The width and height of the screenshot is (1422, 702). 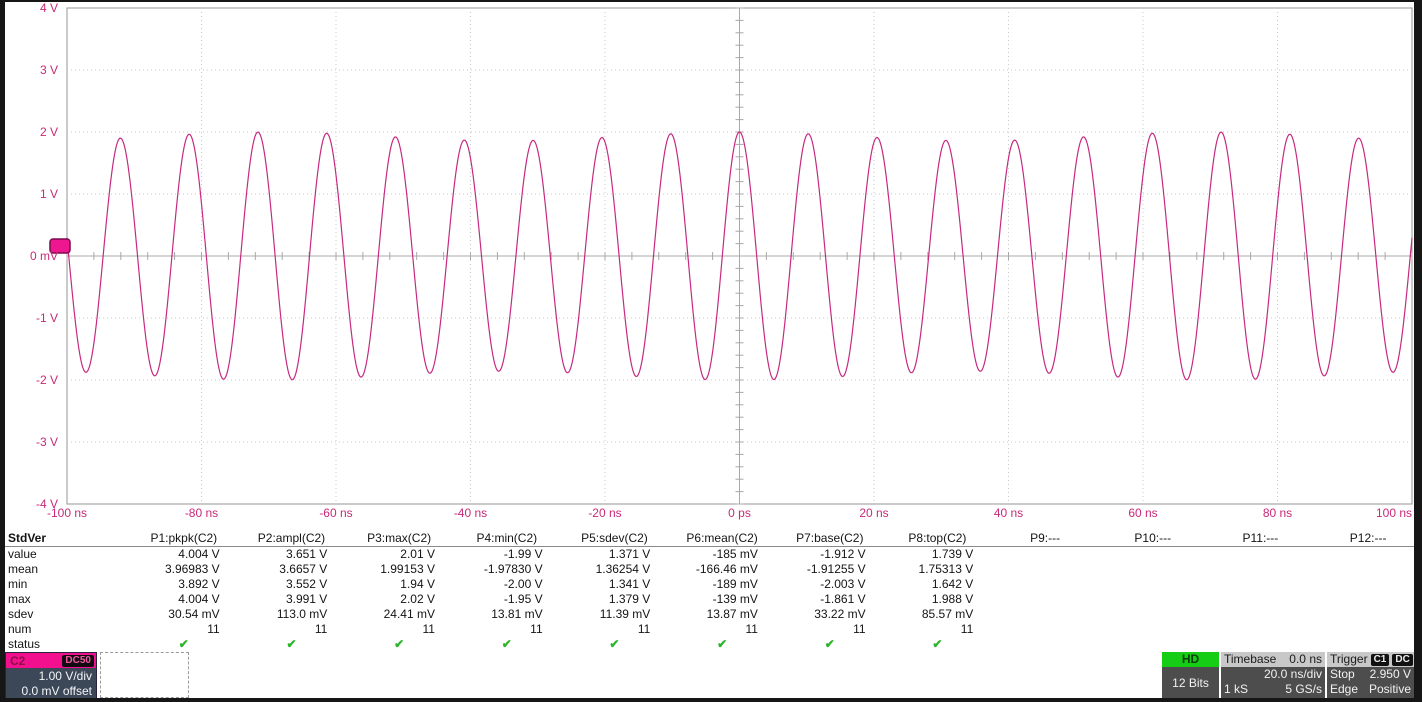 I want to click on measurement-header: P11:---, so click(x=1260, y=538).